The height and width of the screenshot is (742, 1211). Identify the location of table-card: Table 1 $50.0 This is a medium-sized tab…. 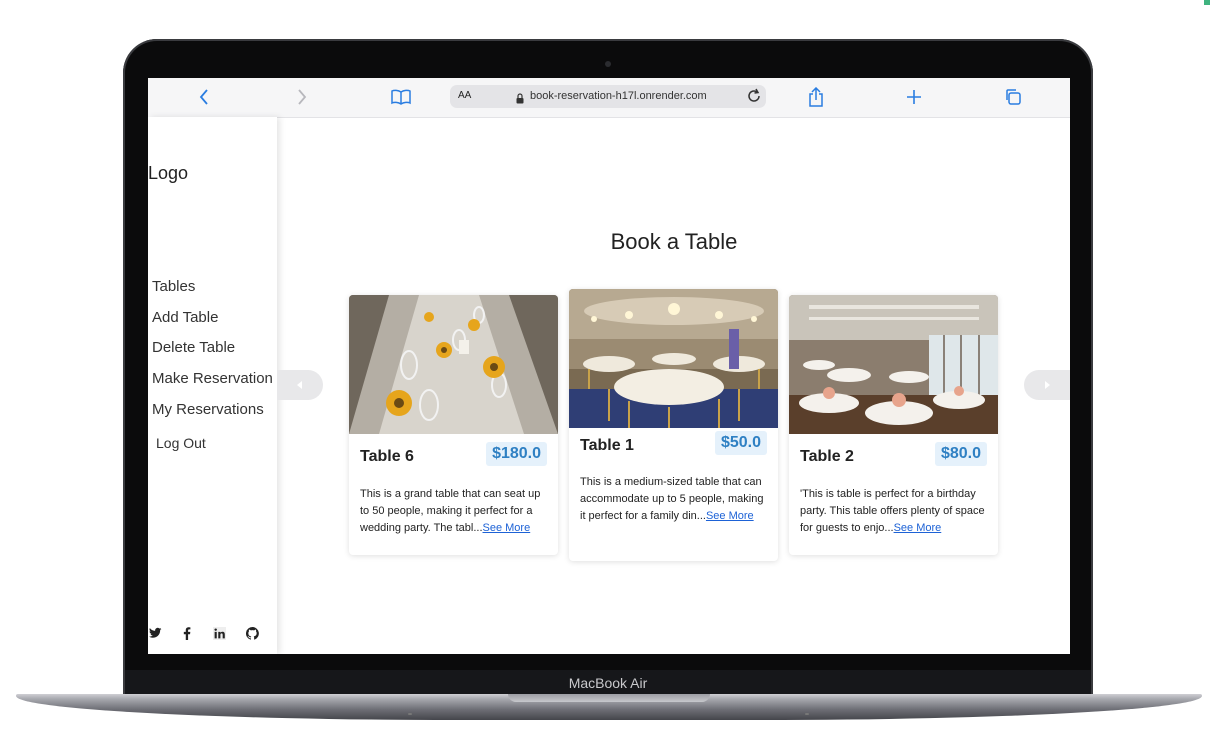
(673, 425).